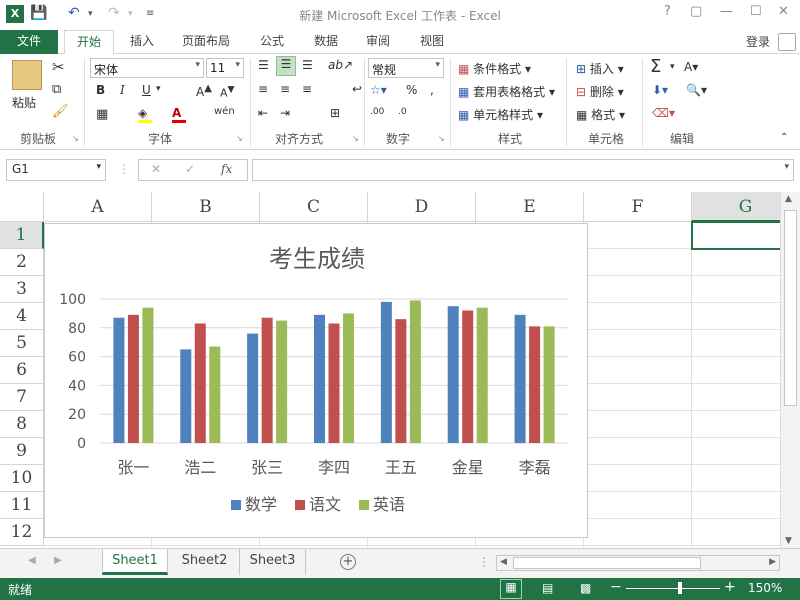  I want to click on selected-cell, so click(735, 235).